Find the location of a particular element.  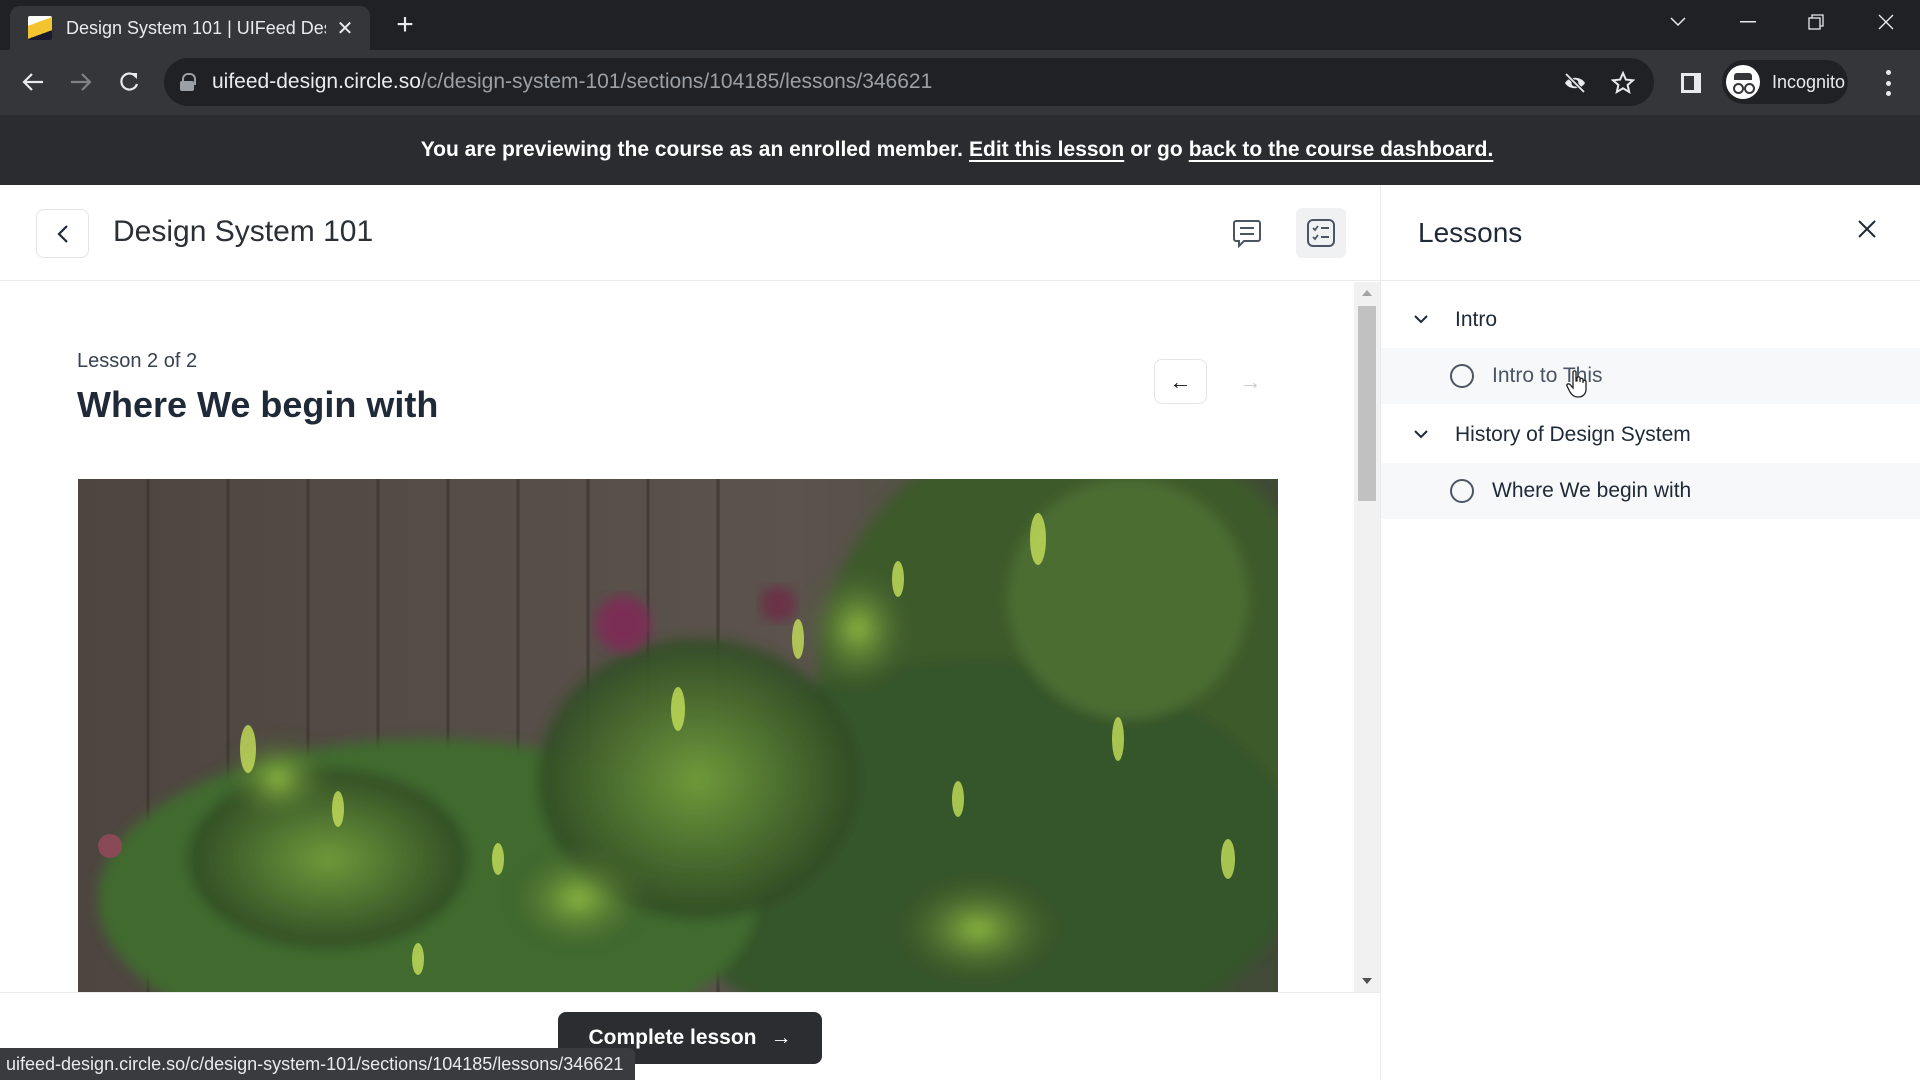

hand-pointer-cursor-icon is located at coordinates (1577, 386).